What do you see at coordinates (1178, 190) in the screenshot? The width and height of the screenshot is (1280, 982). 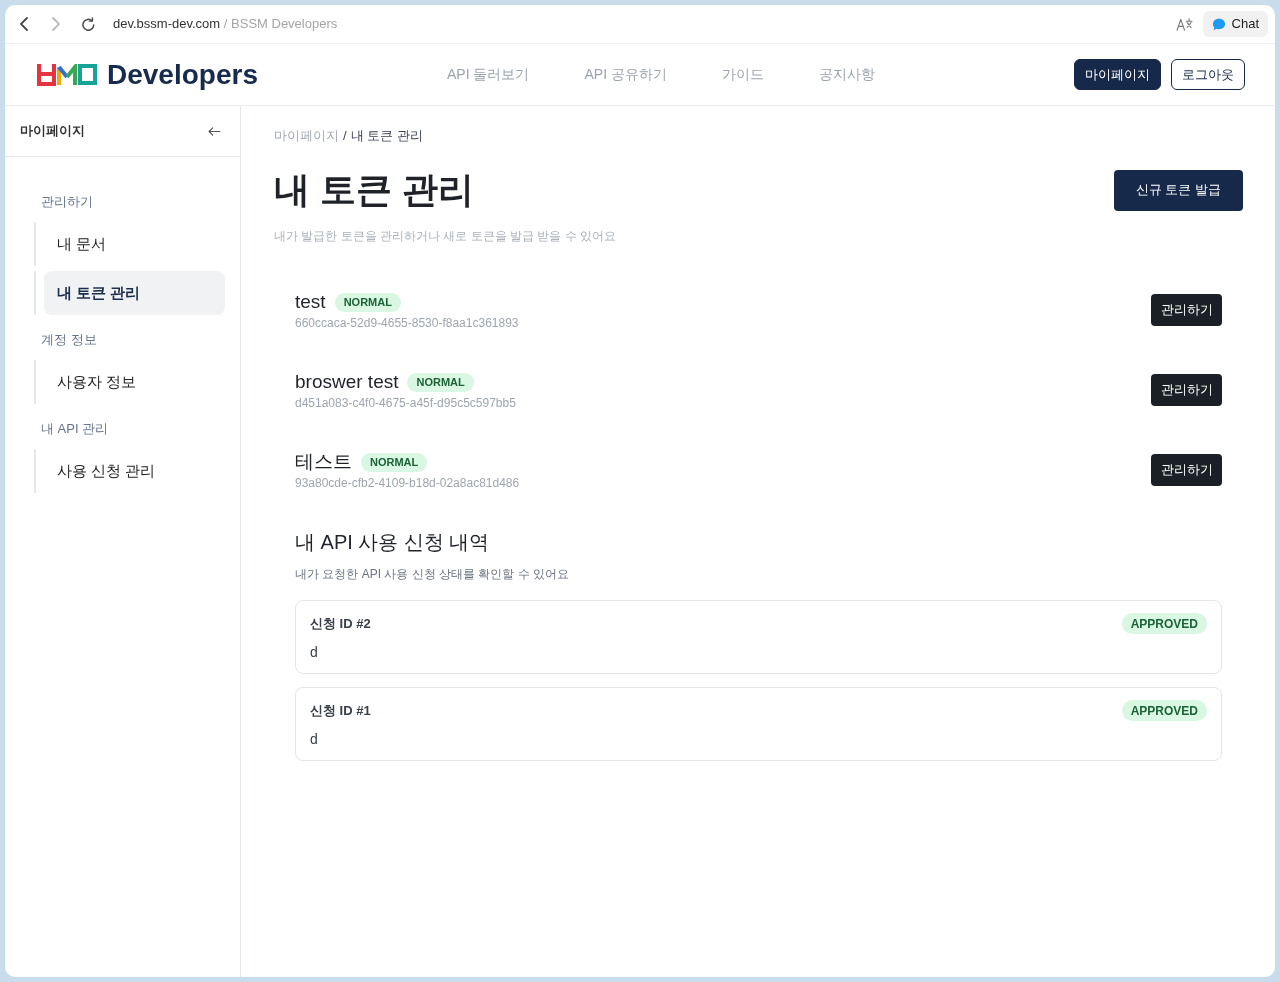 I see `new-token-button: 신규 토큰 발급` at bounding box center [1178, 190].